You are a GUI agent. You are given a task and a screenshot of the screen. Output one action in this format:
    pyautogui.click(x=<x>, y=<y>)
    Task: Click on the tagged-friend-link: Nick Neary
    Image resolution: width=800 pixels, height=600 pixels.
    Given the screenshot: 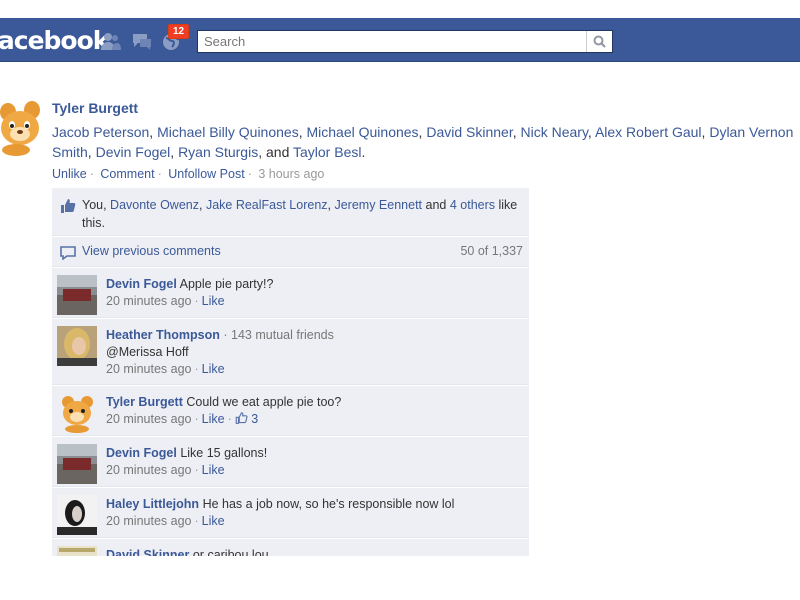 What is the action you would take?
    pyautogui.click(x=554, y=132)
    